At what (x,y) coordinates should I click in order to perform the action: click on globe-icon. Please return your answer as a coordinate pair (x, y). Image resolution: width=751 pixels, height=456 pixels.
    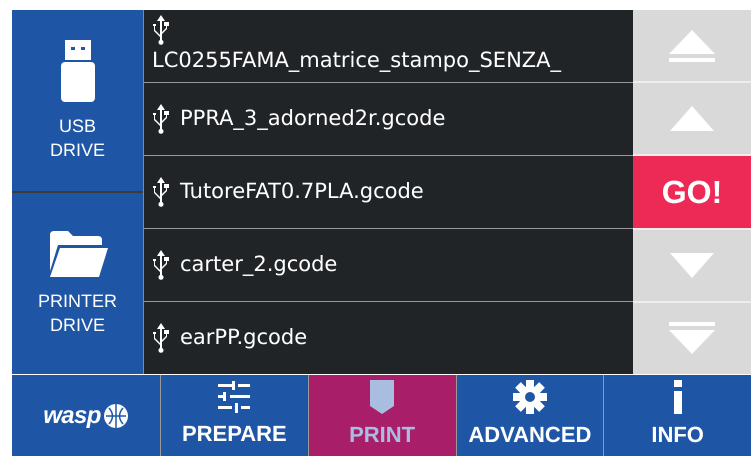
    Looking at the image, I should click on (115, 415).